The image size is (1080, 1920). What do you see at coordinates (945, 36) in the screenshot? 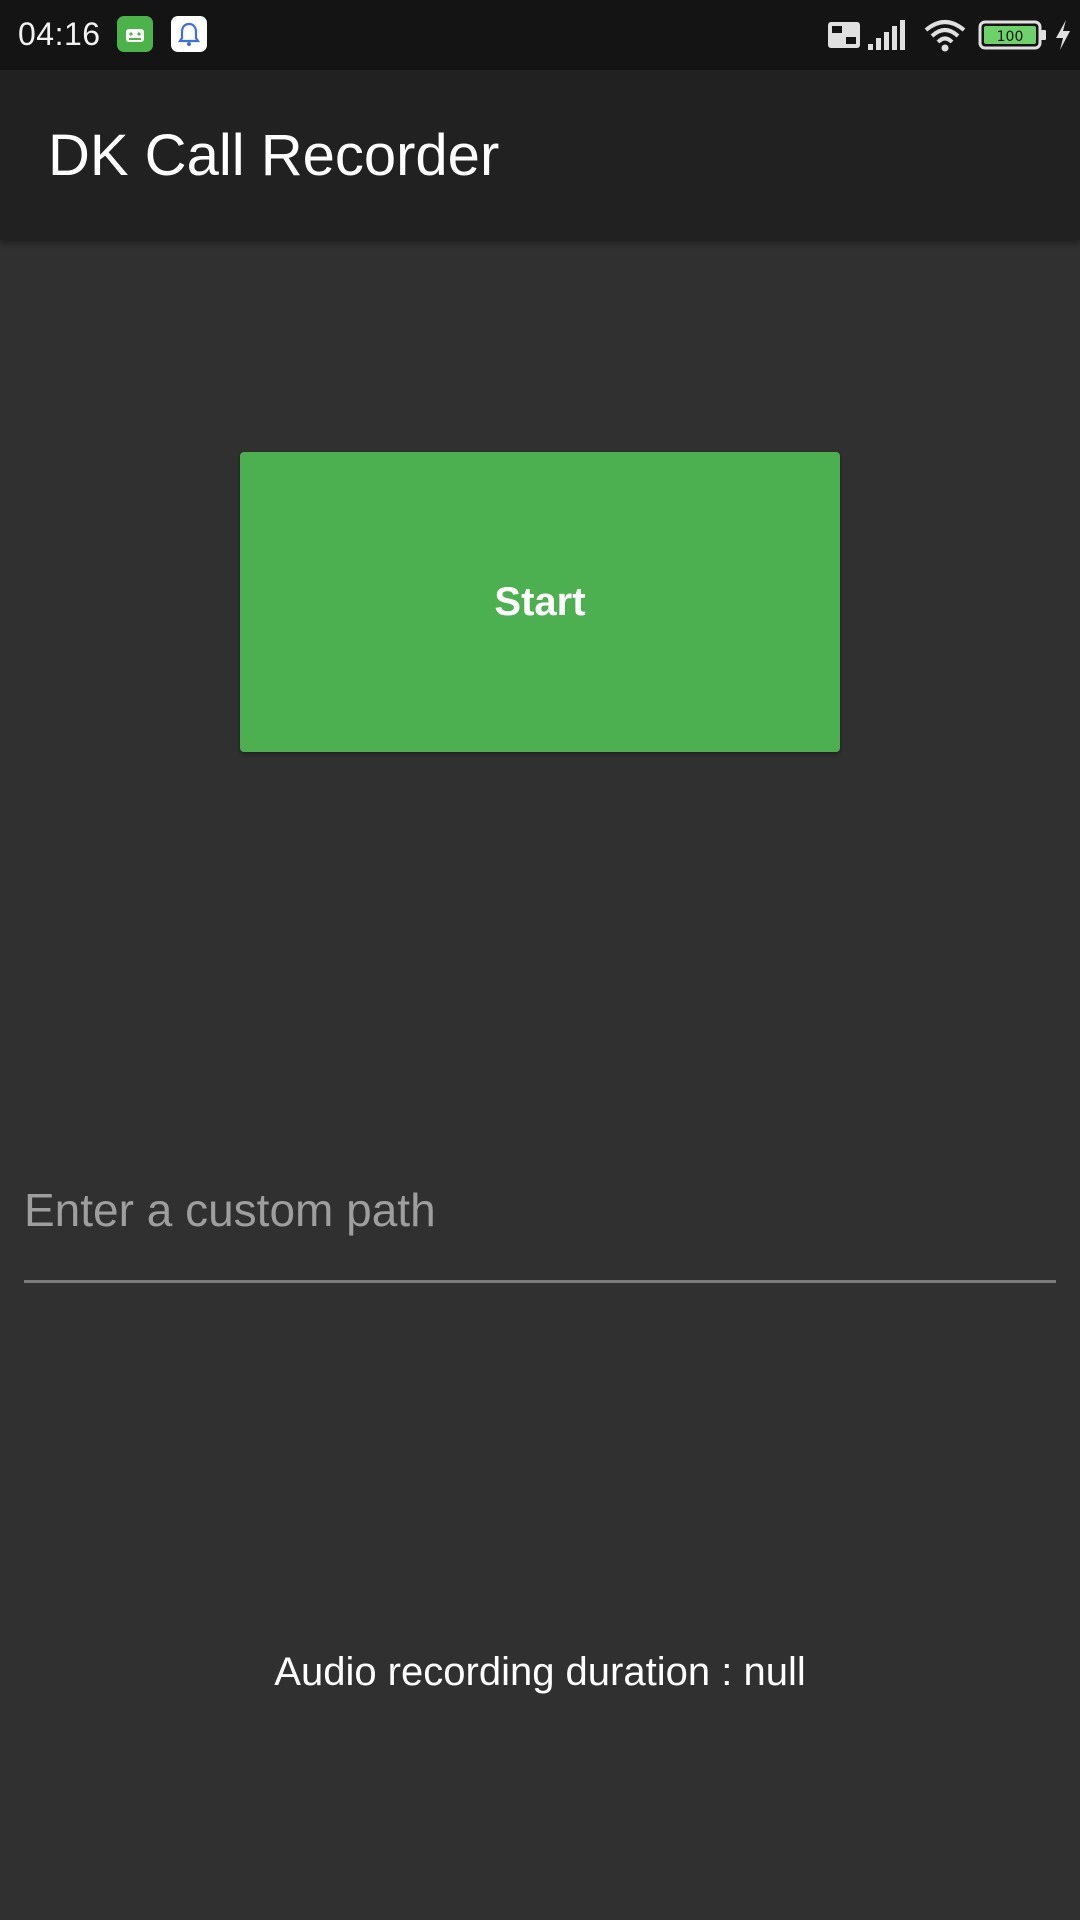
I see `wifi-icon` at bounding box center [945, 36].